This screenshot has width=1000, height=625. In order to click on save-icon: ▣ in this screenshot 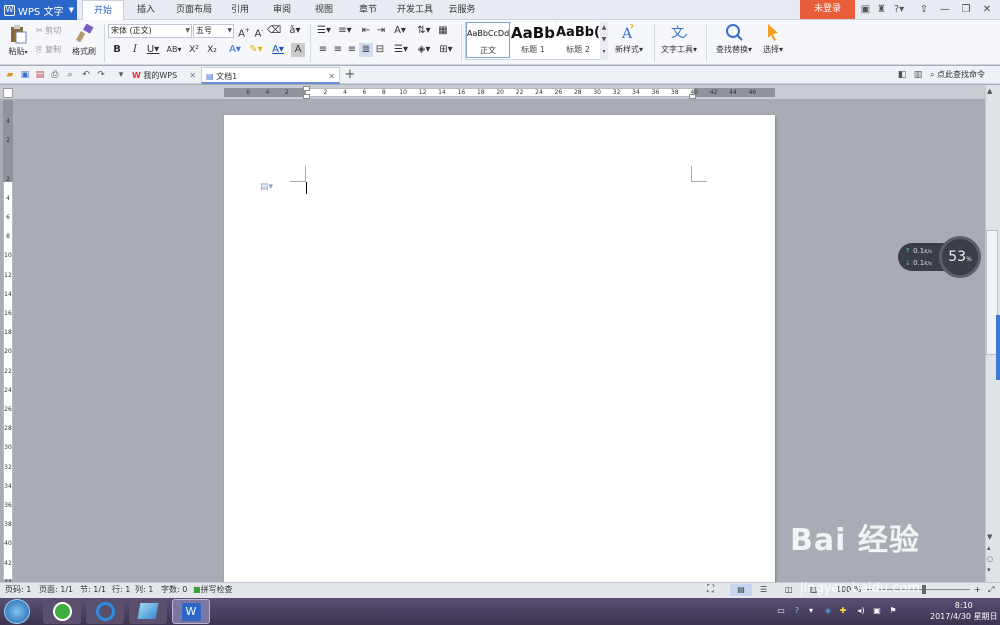, I will do `click(25, 75)`.